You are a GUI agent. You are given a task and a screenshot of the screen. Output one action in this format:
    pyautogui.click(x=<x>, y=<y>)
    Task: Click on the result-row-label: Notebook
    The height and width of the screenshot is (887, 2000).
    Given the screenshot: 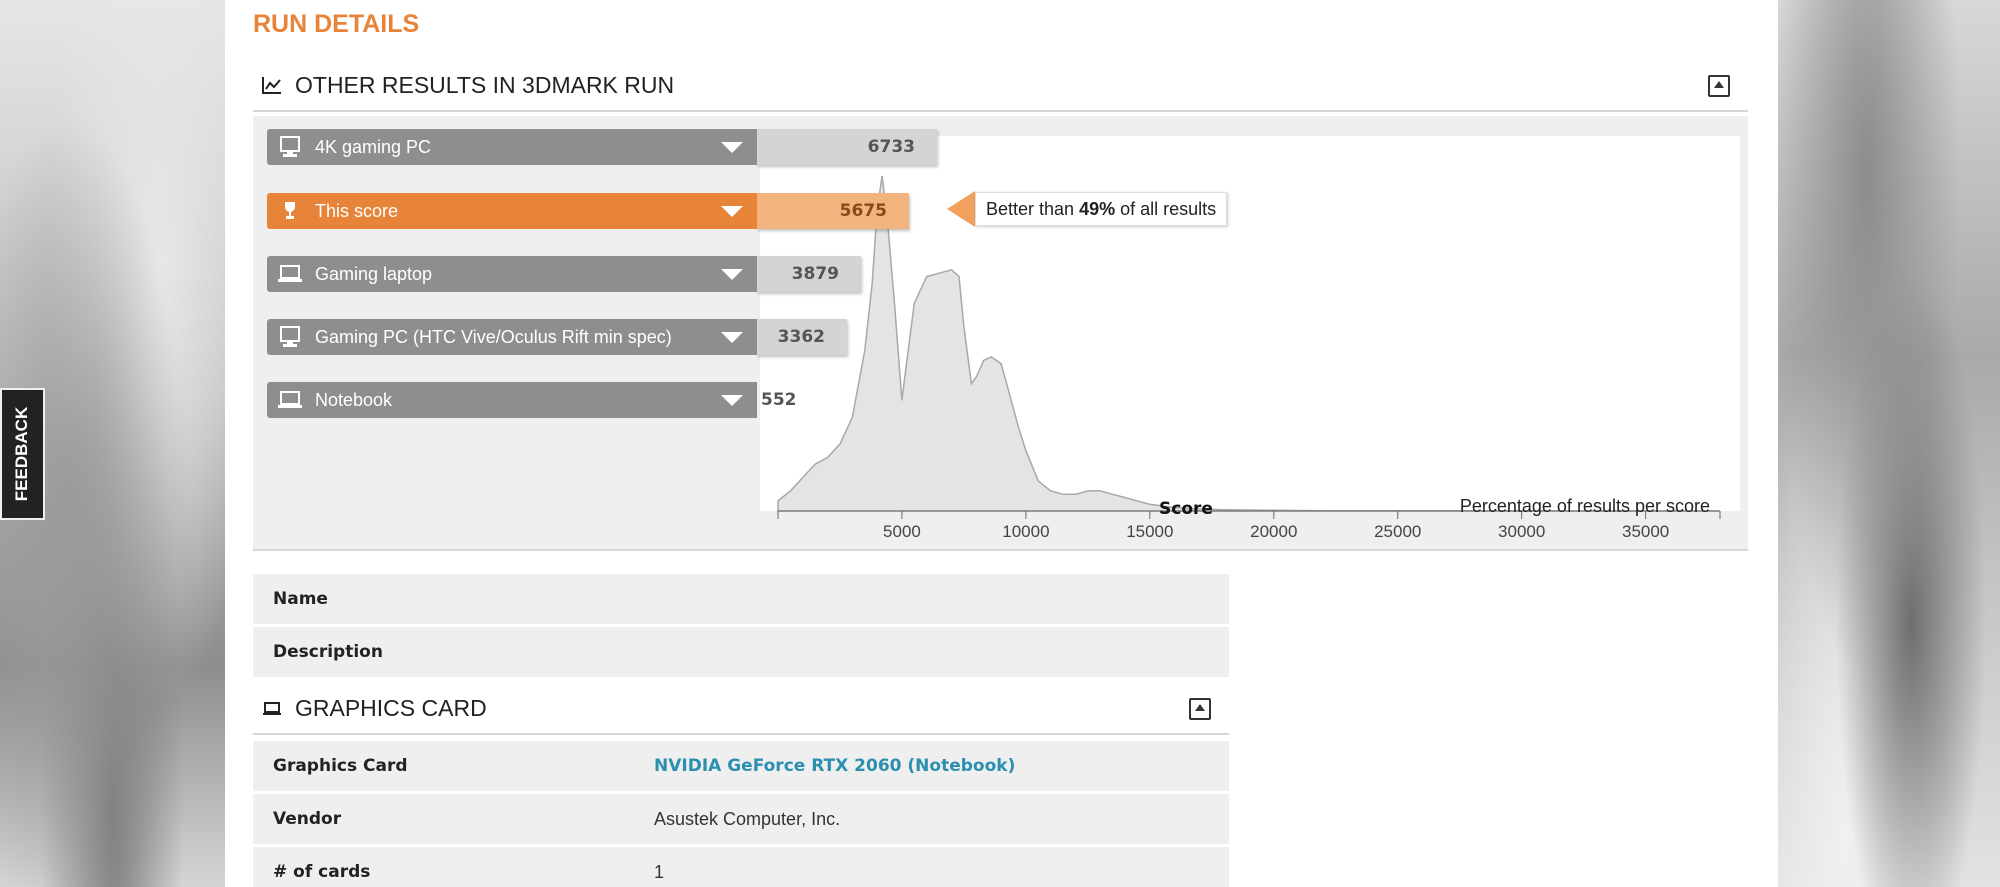 What is the action you would take?
    pyautogui.click(x=354, y=399)
    